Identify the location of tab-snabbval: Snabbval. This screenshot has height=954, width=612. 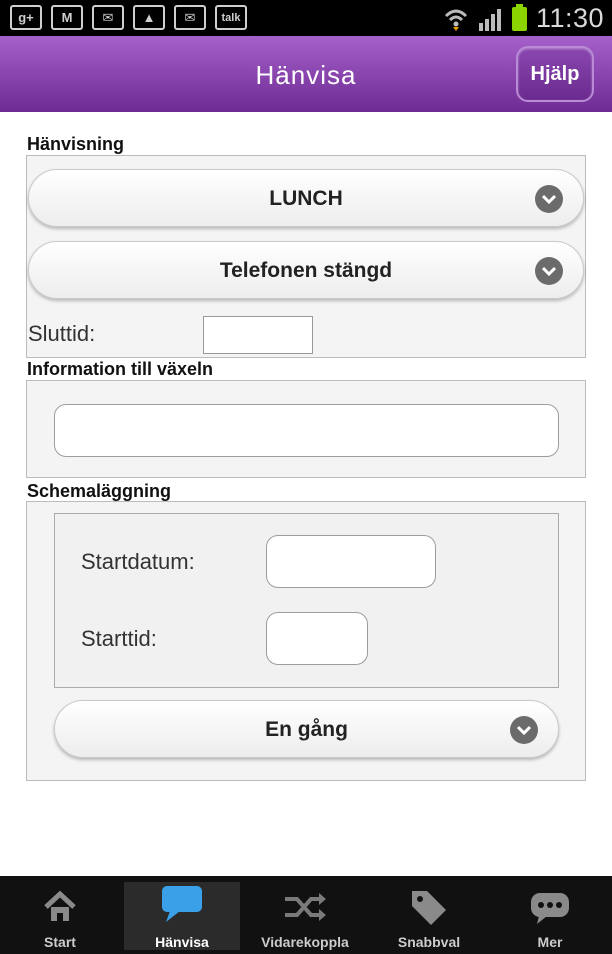
(429, 916).